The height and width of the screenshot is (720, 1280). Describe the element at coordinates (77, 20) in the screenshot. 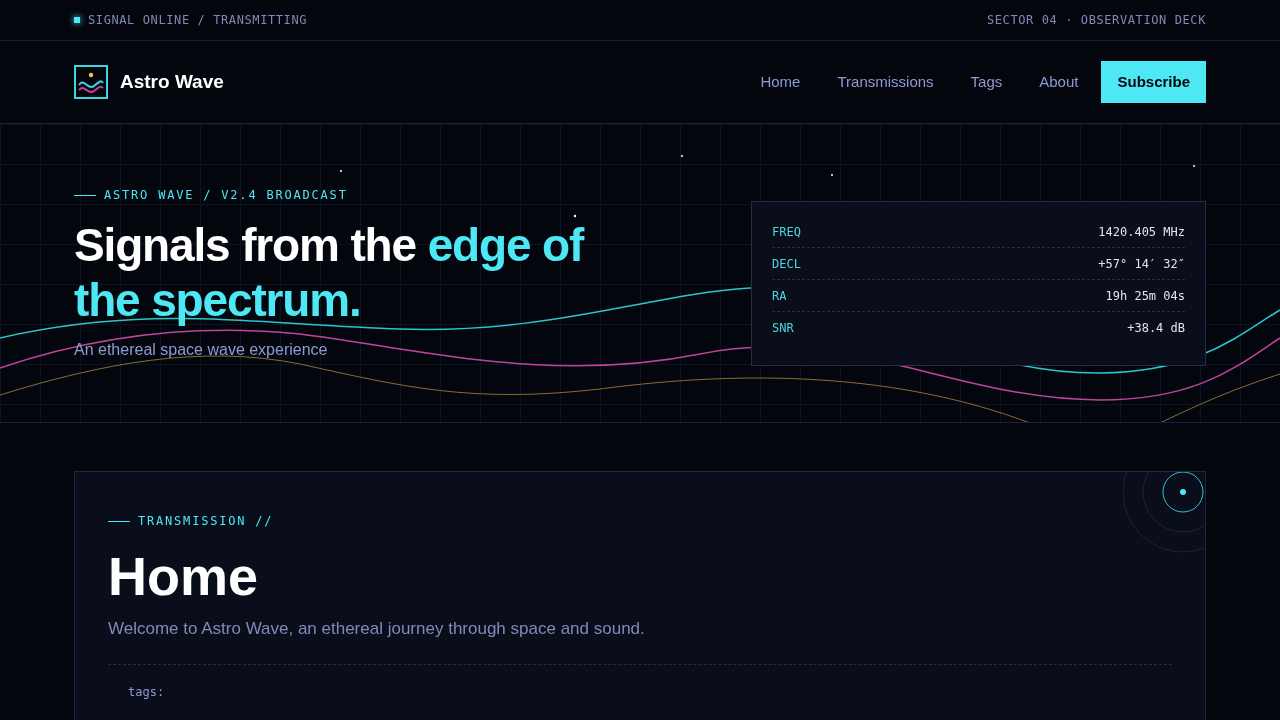

I see `status-indicator-icon` at that location.